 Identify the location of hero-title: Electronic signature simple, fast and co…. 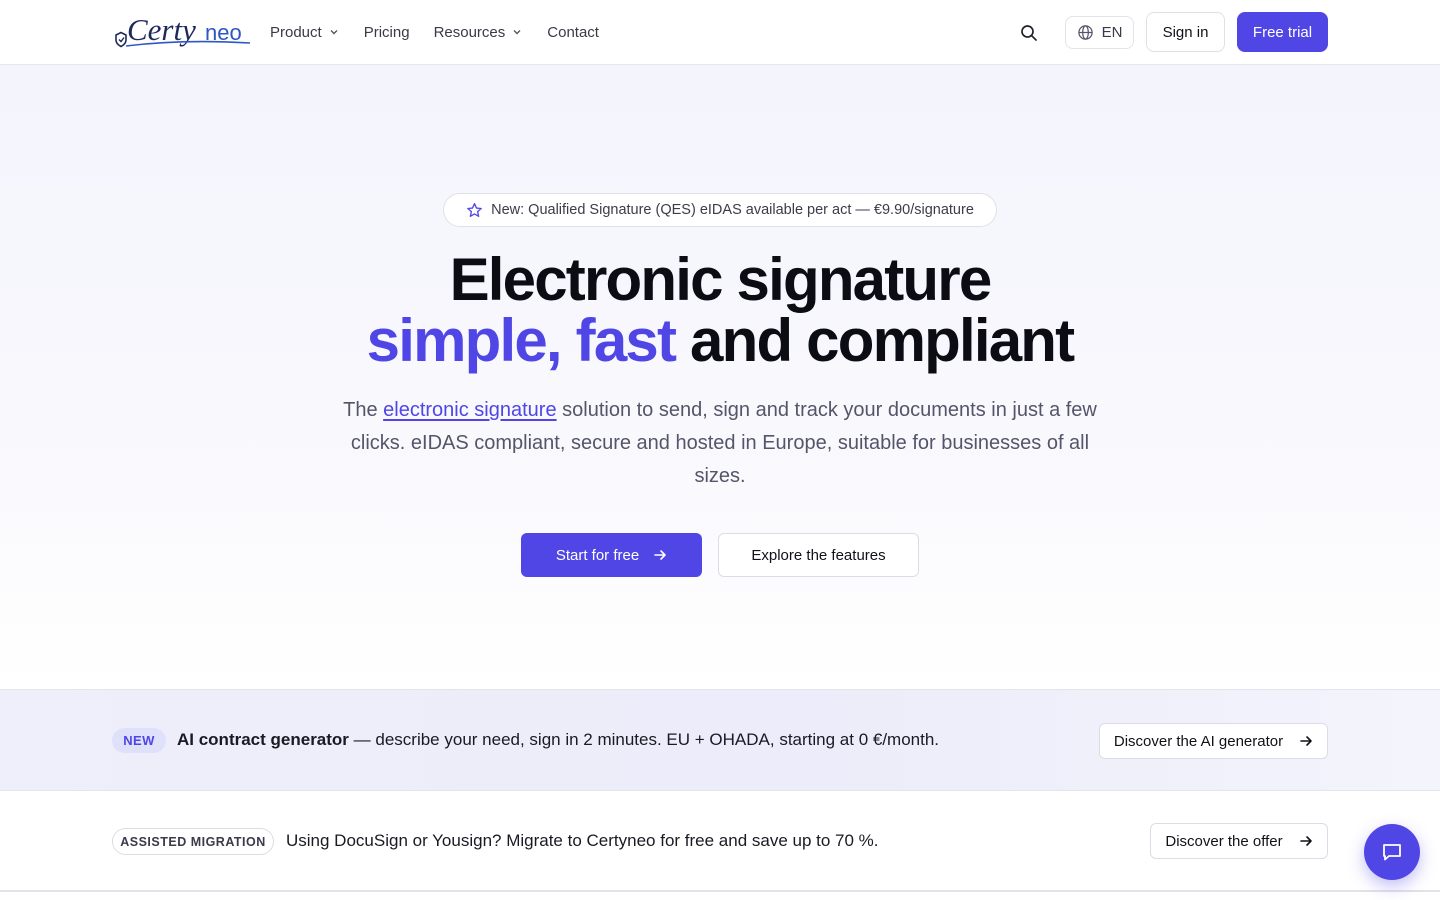
(720, 310).